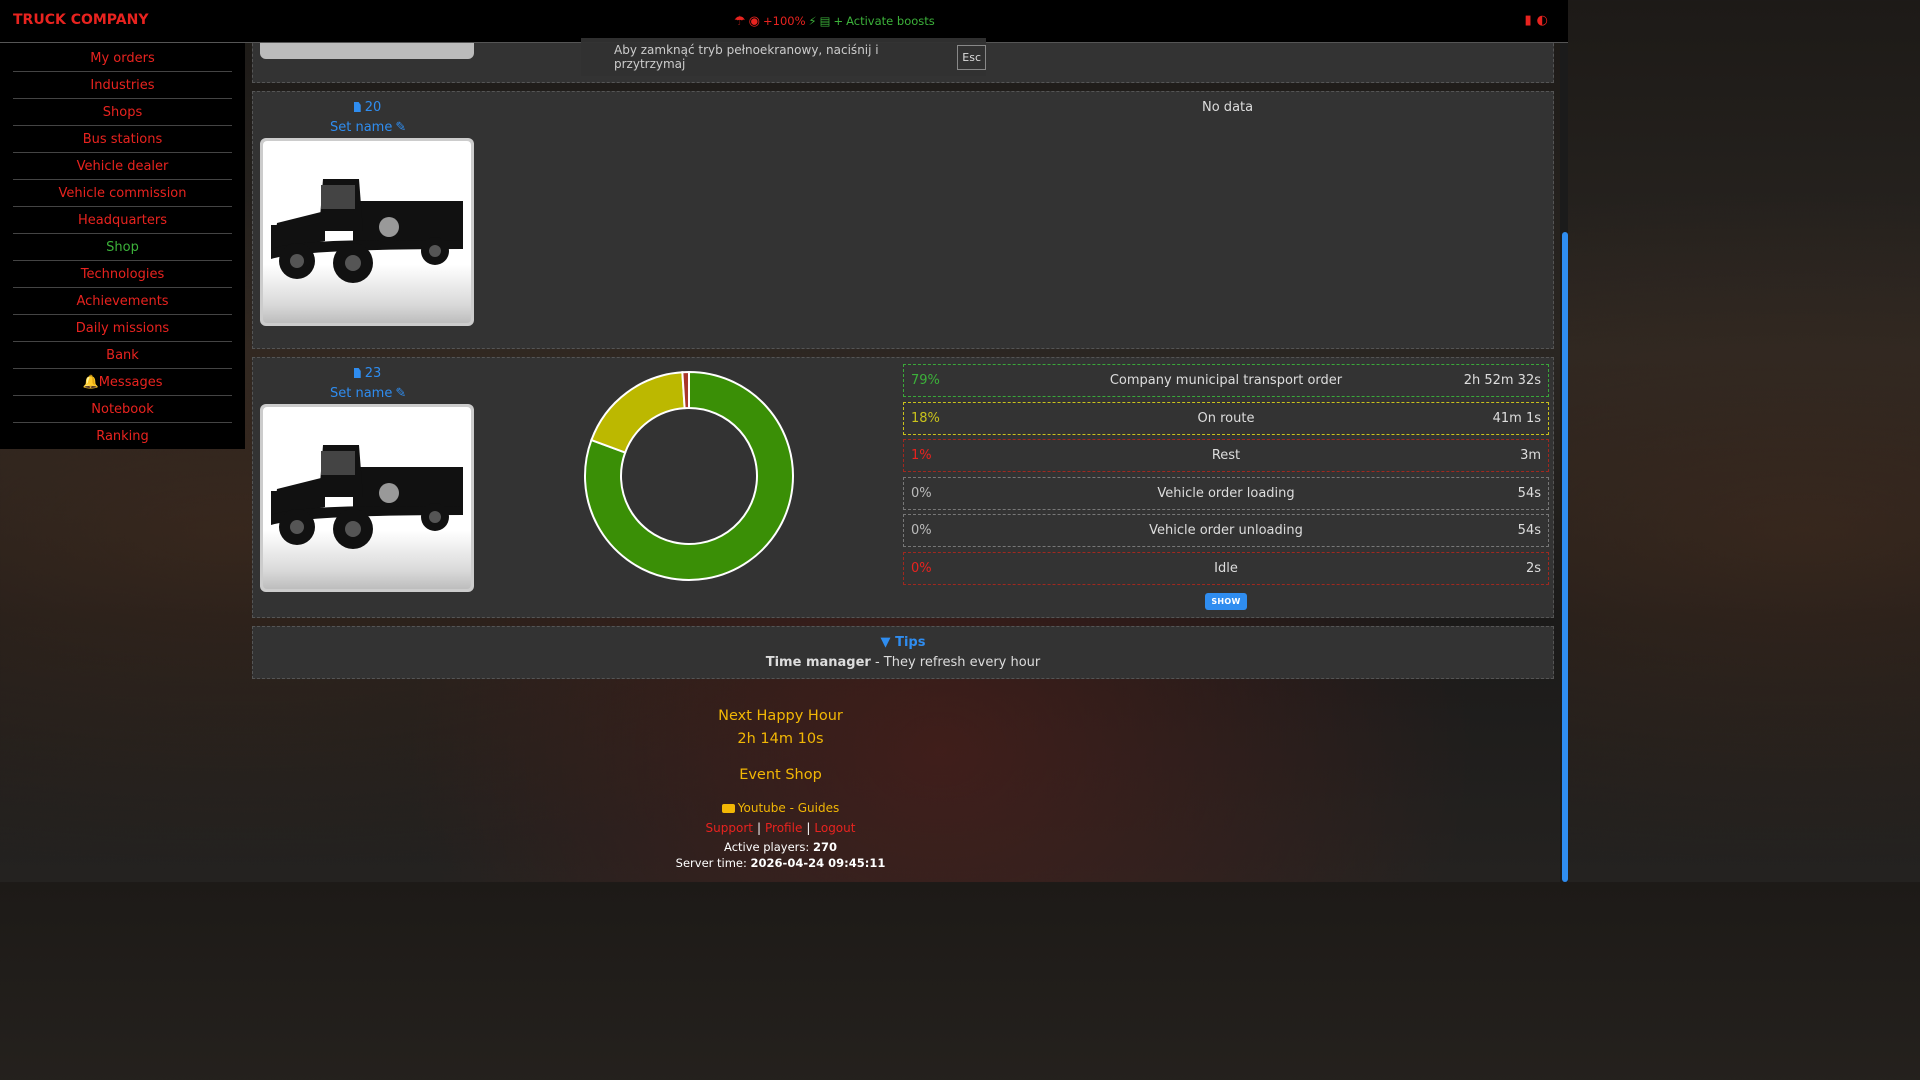 Image resolution: width=1920 pixels, height=1080 pixels. I want to click on sidebar-item-shop: Shop, so click(122, 247).